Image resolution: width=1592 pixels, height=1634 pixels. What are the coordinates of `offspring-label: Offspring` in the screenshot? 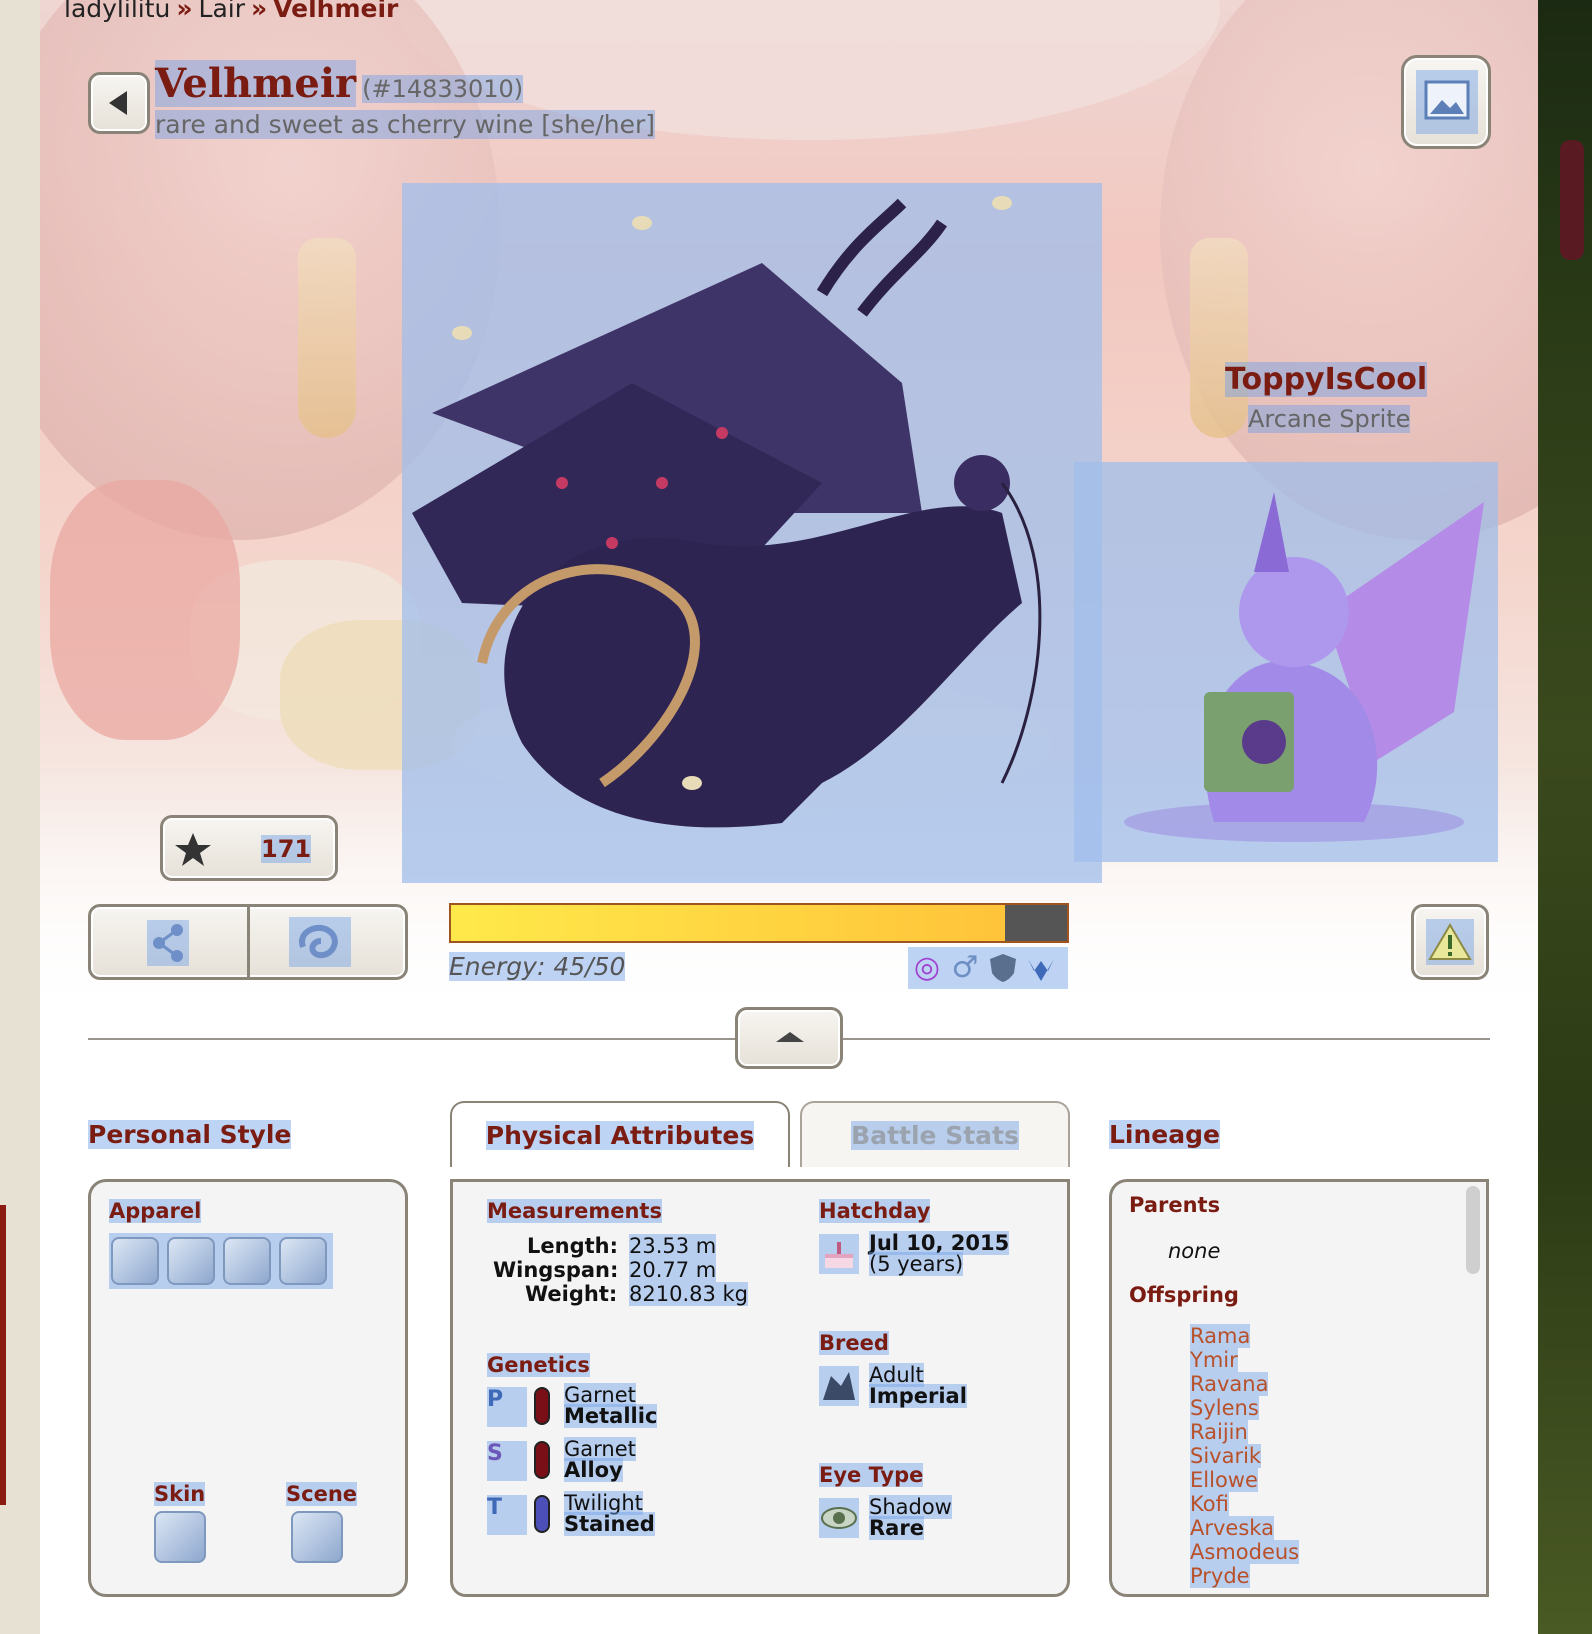 It's located at (1184, 1295).